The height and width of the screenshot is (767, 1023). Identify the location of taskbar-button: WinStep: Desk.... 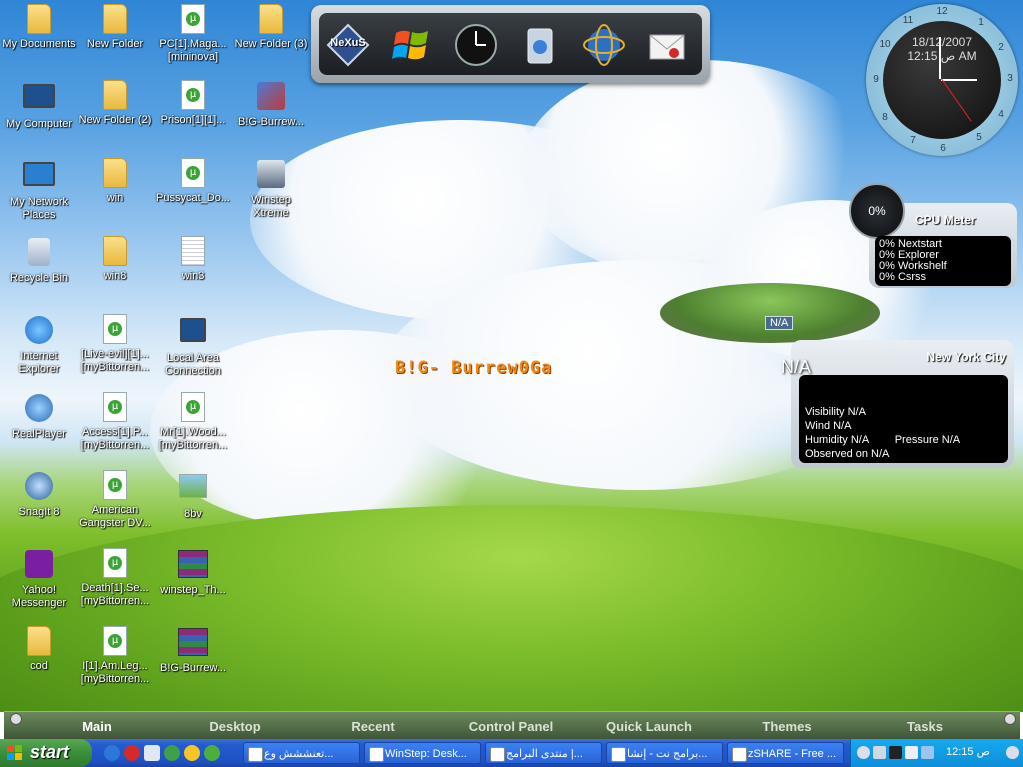
(422, 753).